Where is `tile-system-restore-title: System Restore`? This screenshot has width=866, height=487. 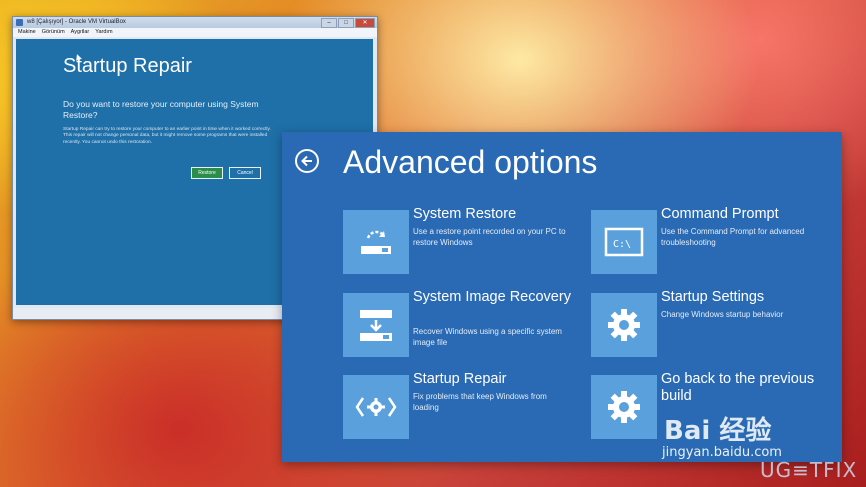 tile-system-restore-title: System Restore is located at coordinates (465, 214).